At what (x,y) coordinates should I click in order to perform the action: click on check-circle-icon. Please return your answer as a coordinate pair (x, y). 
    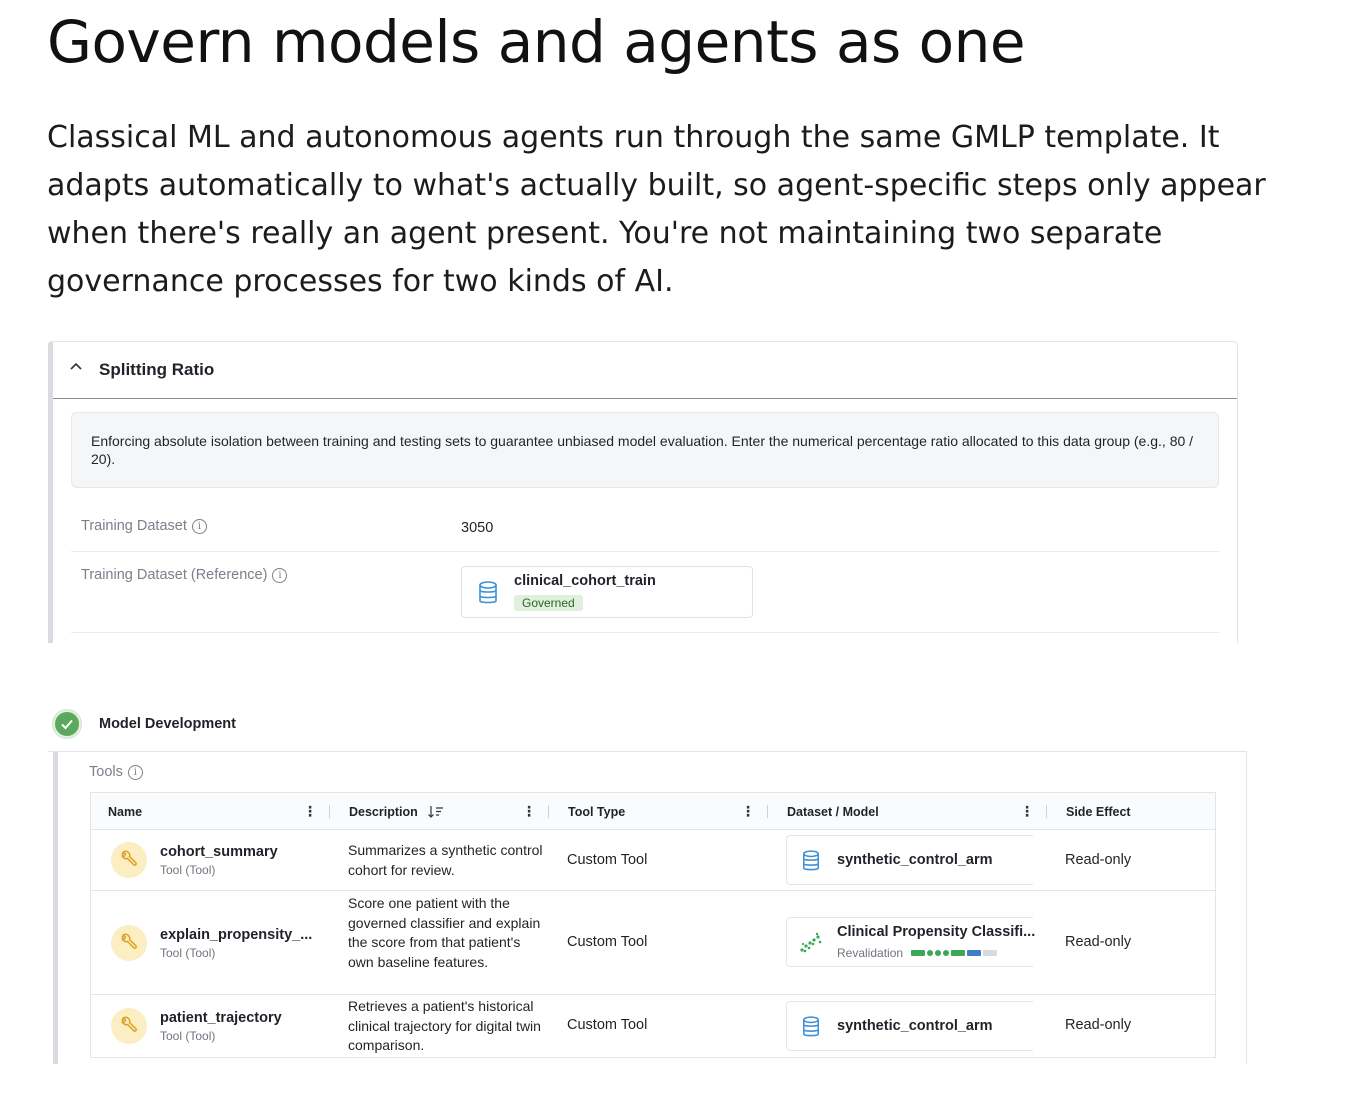
    Looking at the image, I should click on (67, 724).